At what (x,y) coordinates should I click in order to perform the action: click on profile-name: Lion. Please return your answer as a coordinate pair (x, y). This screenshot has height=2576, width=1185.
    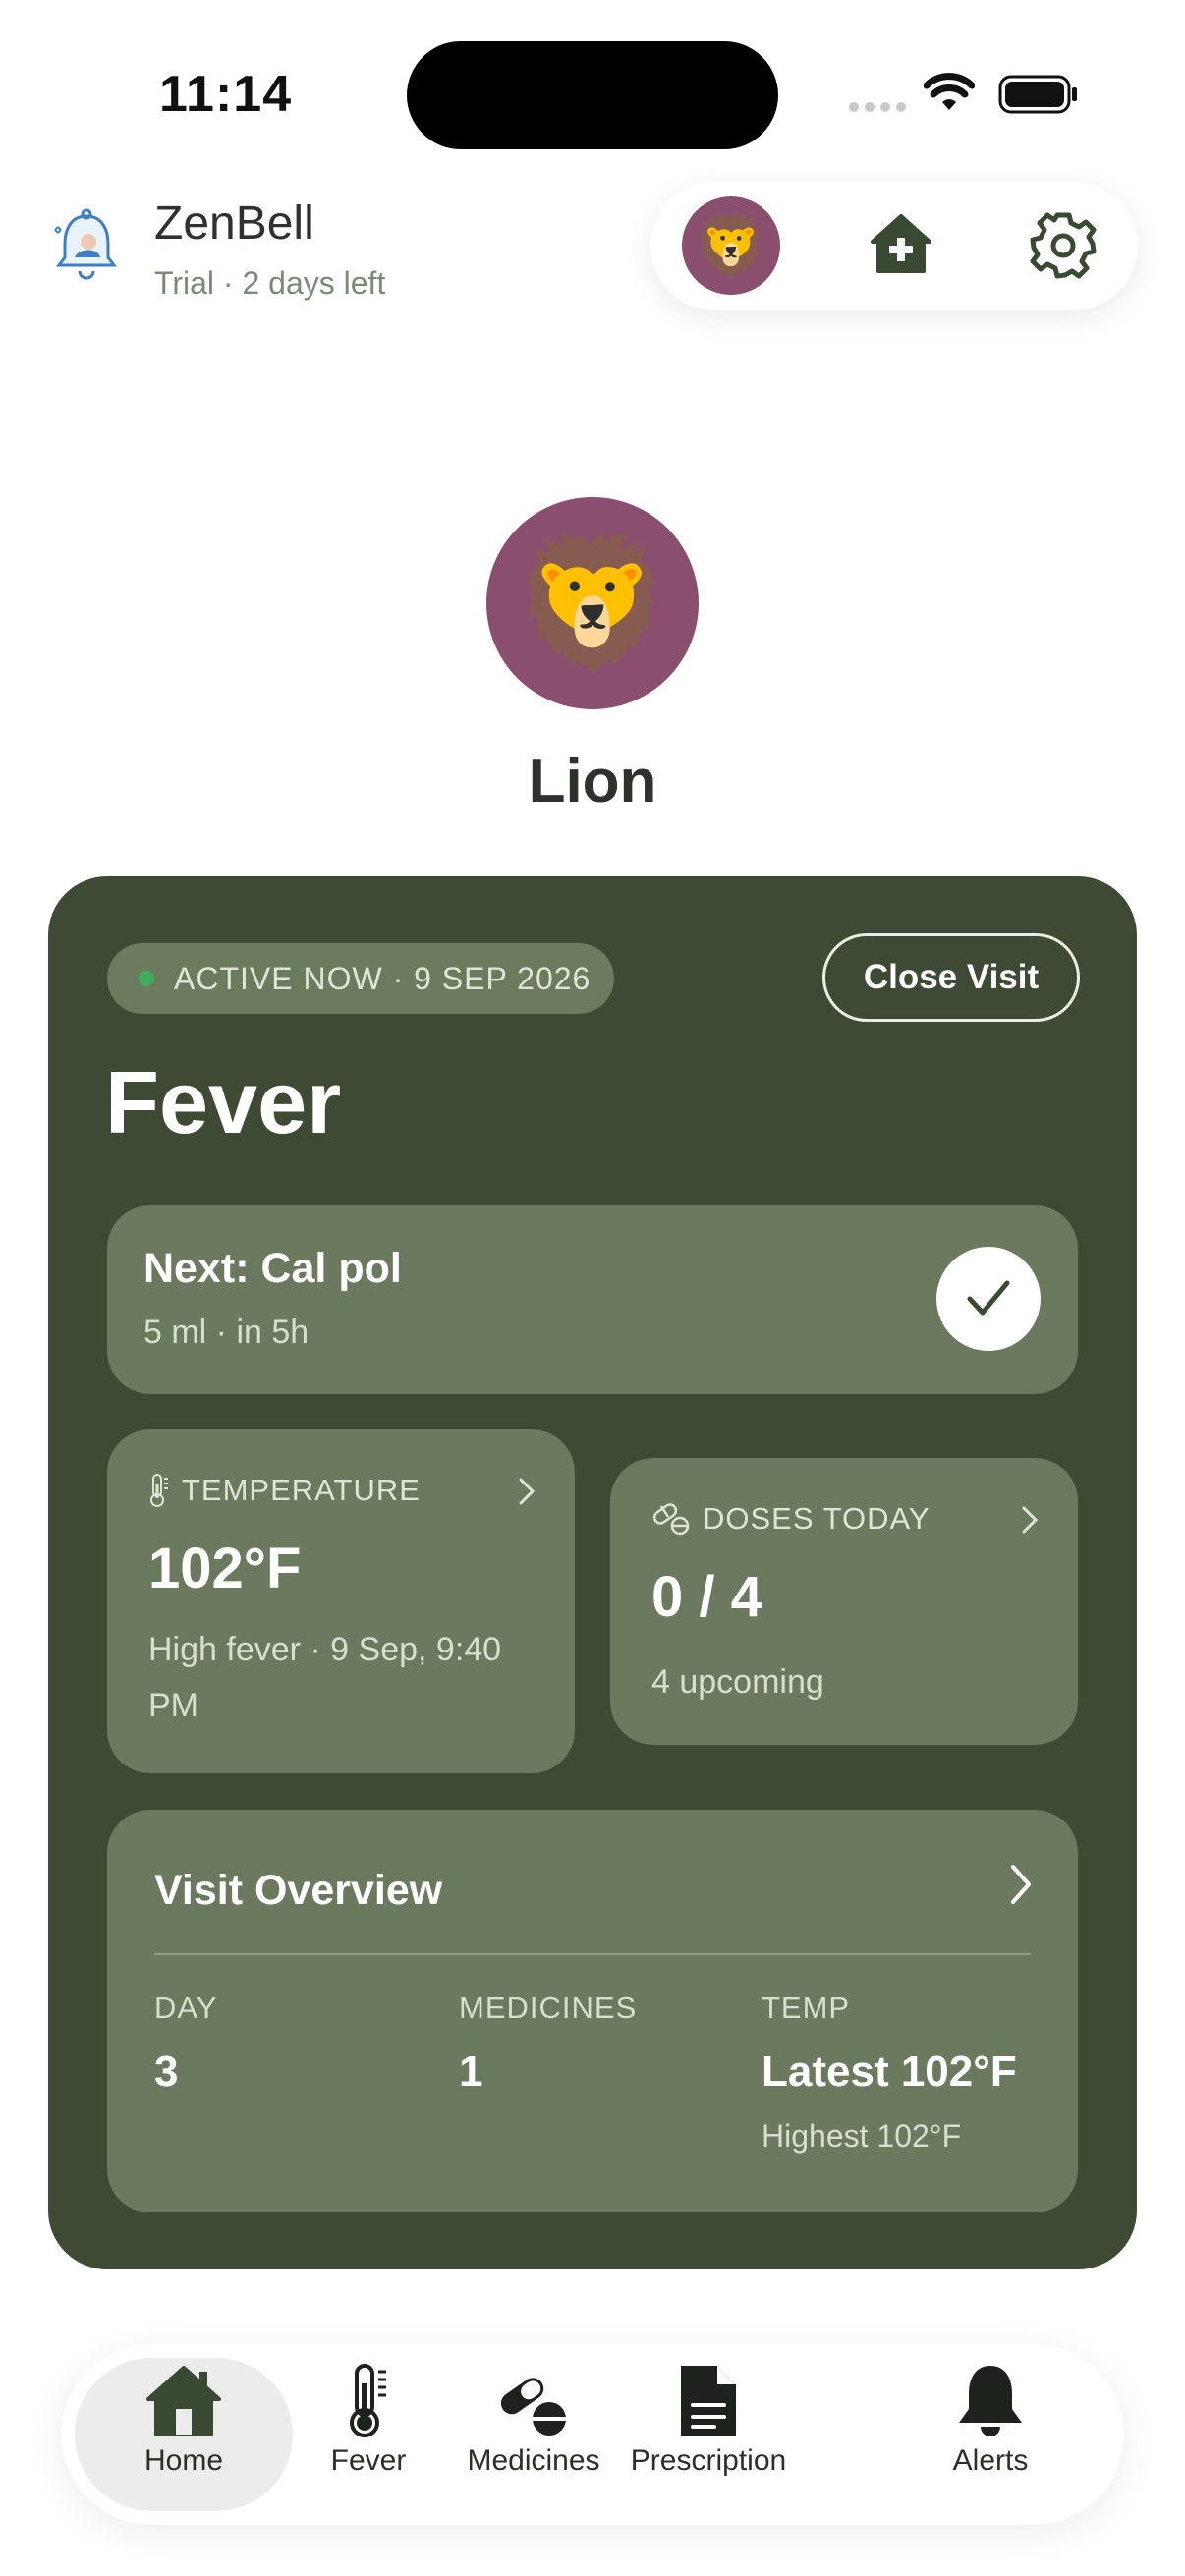
    Looking at the image, I should click on (592, 781).